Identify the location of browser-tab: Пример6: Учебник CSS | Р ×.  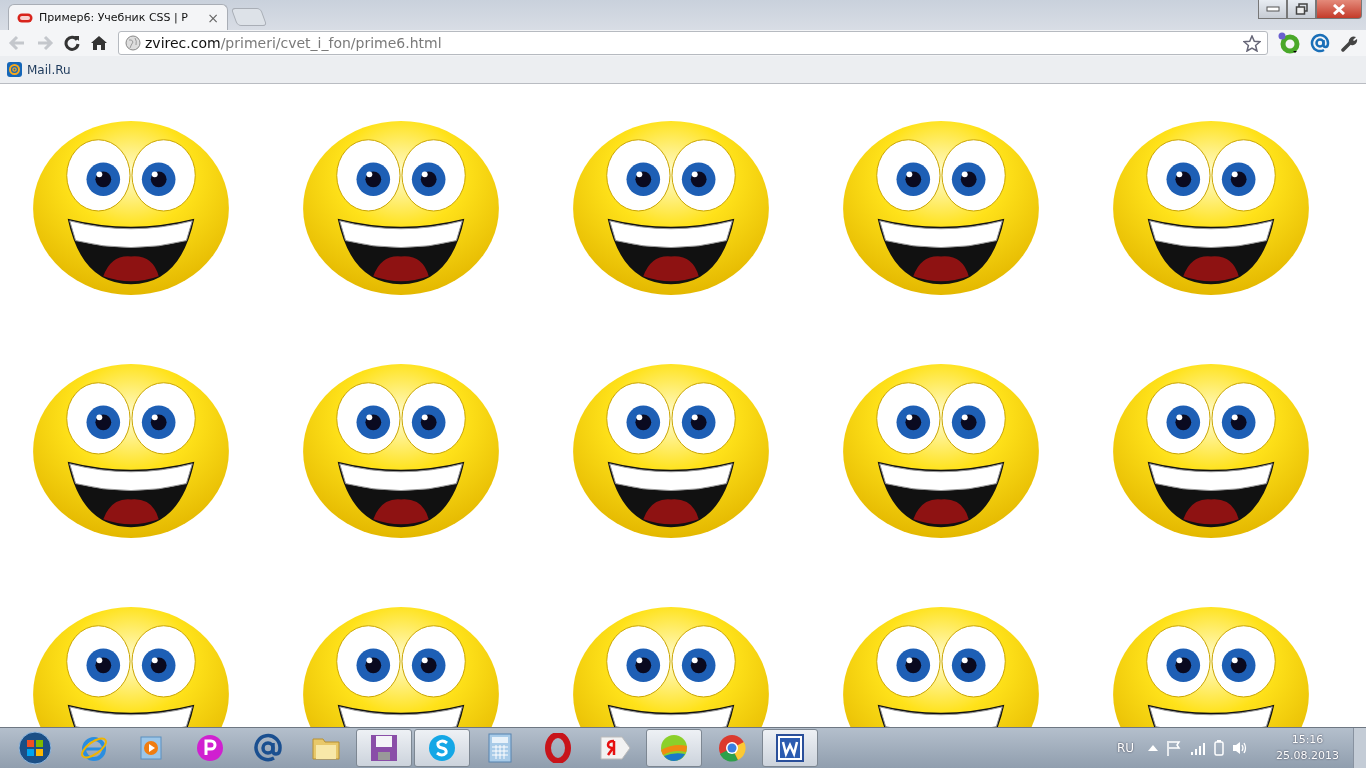
(118, 17).